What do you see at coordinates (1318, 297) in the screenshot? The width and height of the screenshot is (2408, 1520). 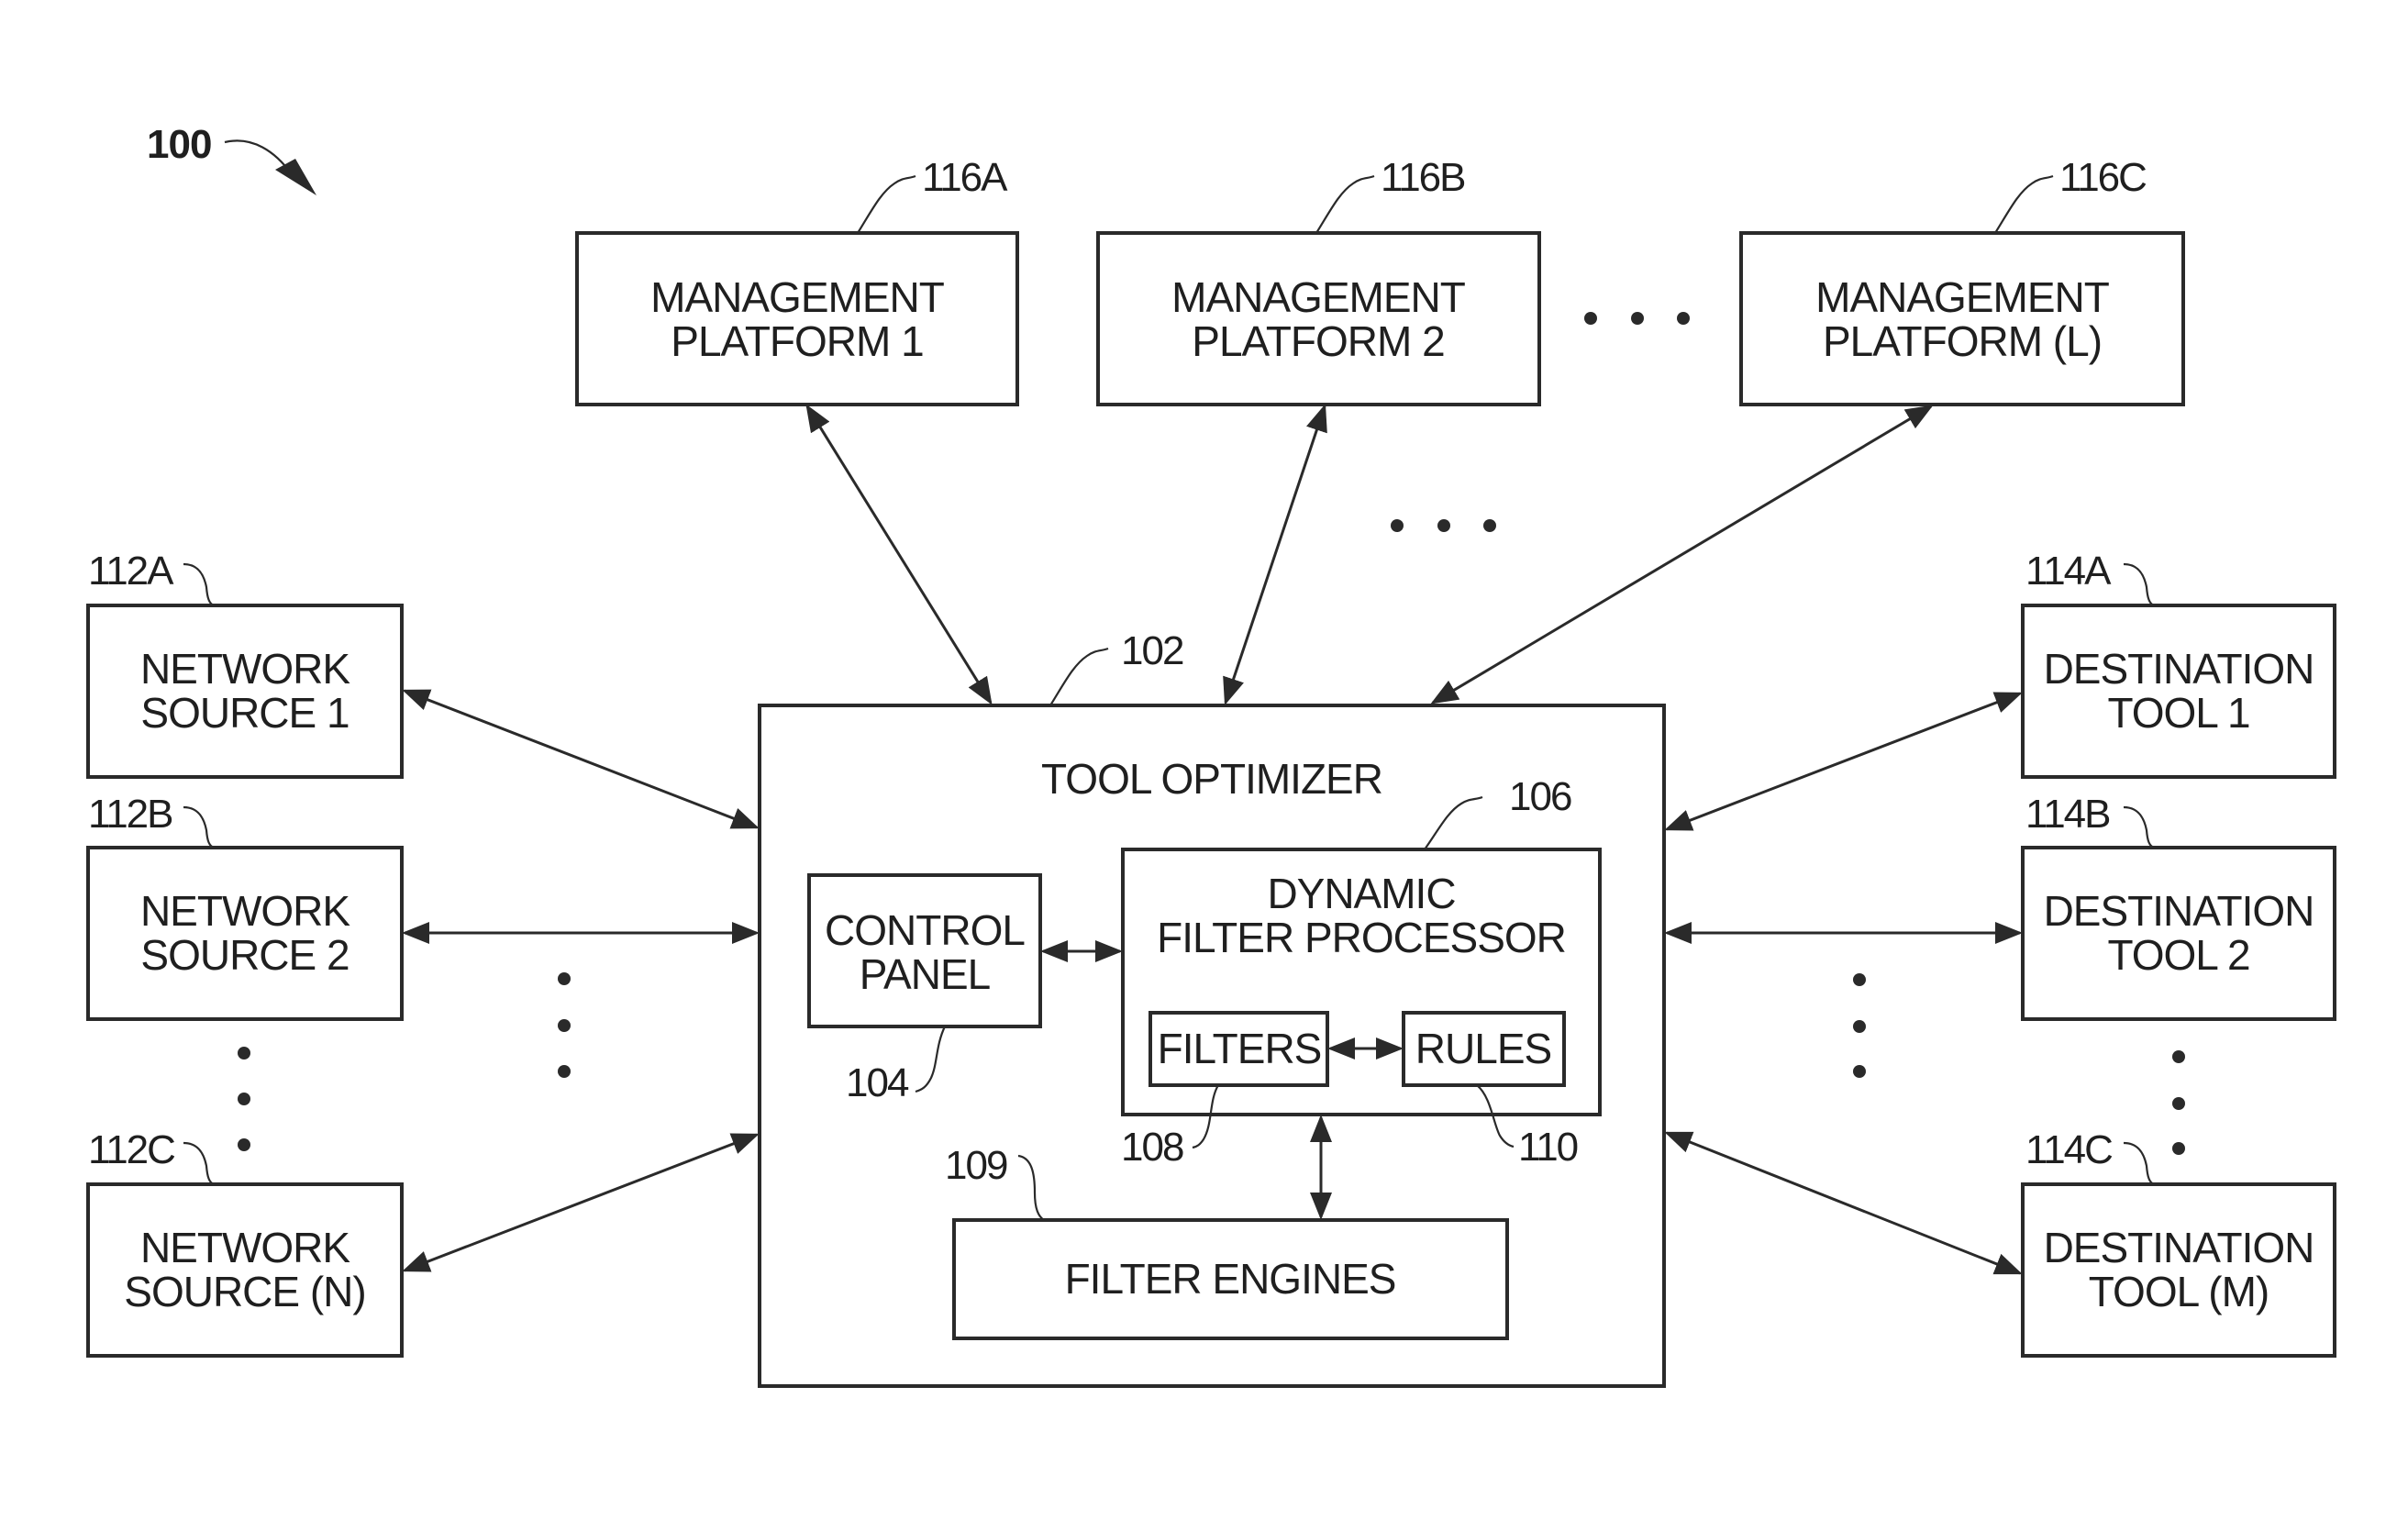 I see `management-platform-2-line1: MANAGEMENT` at bounding box center [1318, 297].